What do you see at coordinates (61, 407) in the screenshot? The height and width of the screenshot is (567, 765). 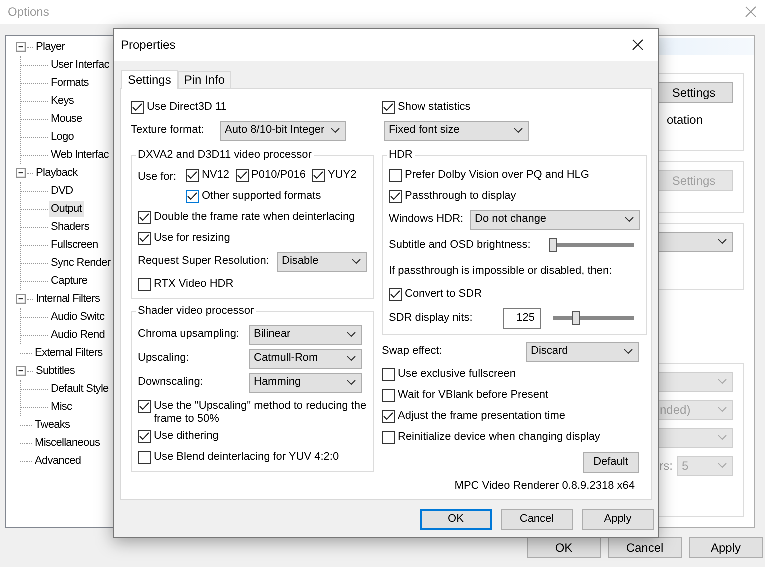 I see `tree-item: Misc` at bounding box center [61, 407].